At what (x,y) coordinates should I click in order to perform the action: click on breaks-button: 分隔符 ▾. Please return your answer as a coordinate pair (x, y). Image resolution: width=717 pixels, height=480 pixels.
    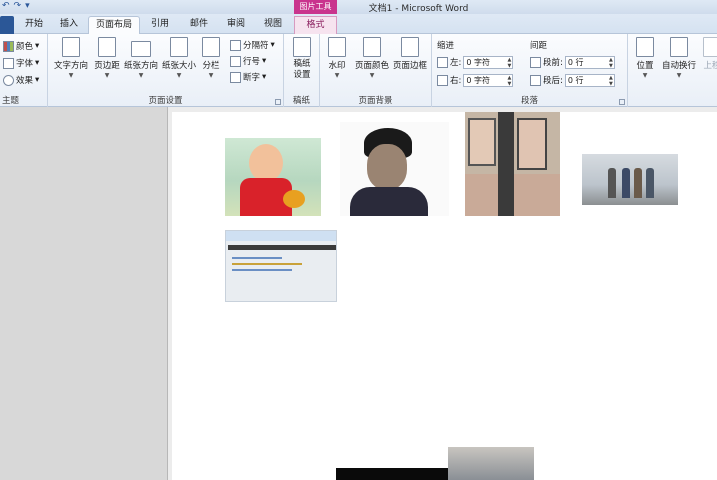
    Looking at the image, I should click on (252, 45).